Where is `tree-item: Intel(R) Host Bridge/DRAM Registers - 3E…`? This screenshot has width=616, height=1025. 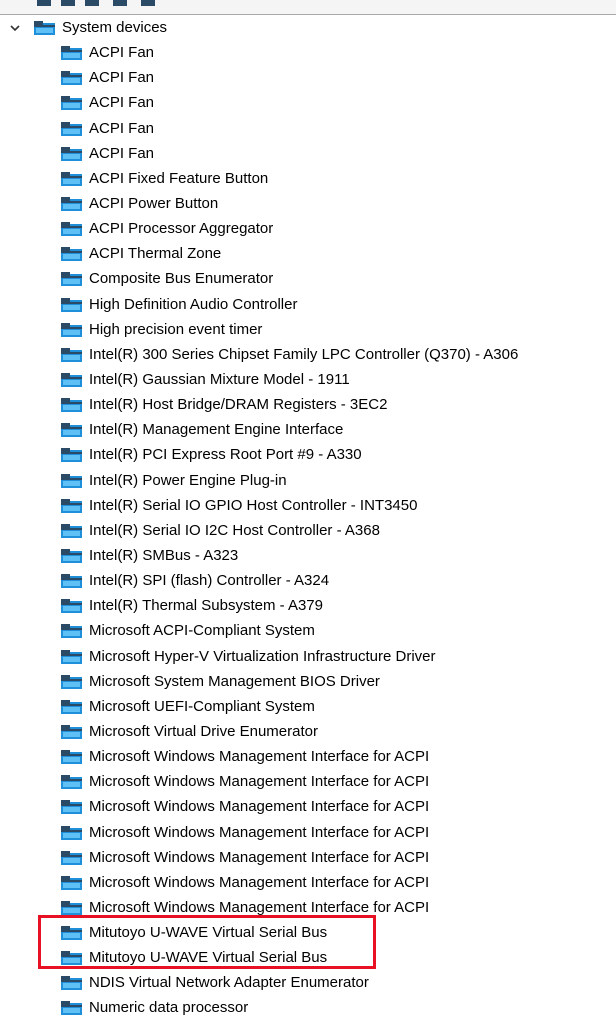 tree-item: Intel(R) Host Bridge/DRAM Registers - 3E… is located at coordinates (308, 404).